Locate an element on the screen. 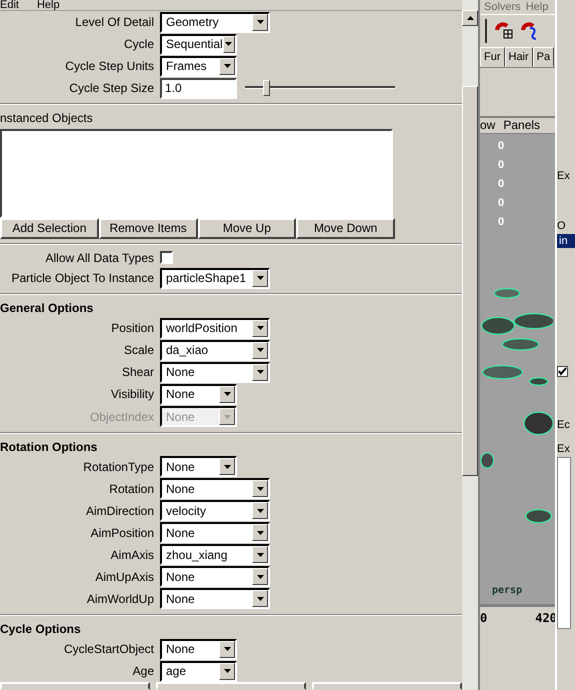 Image resolution: width=575 pixels, height=690 pixels. field-label: Particle Object To Instance is located at coordinates (82, 278).